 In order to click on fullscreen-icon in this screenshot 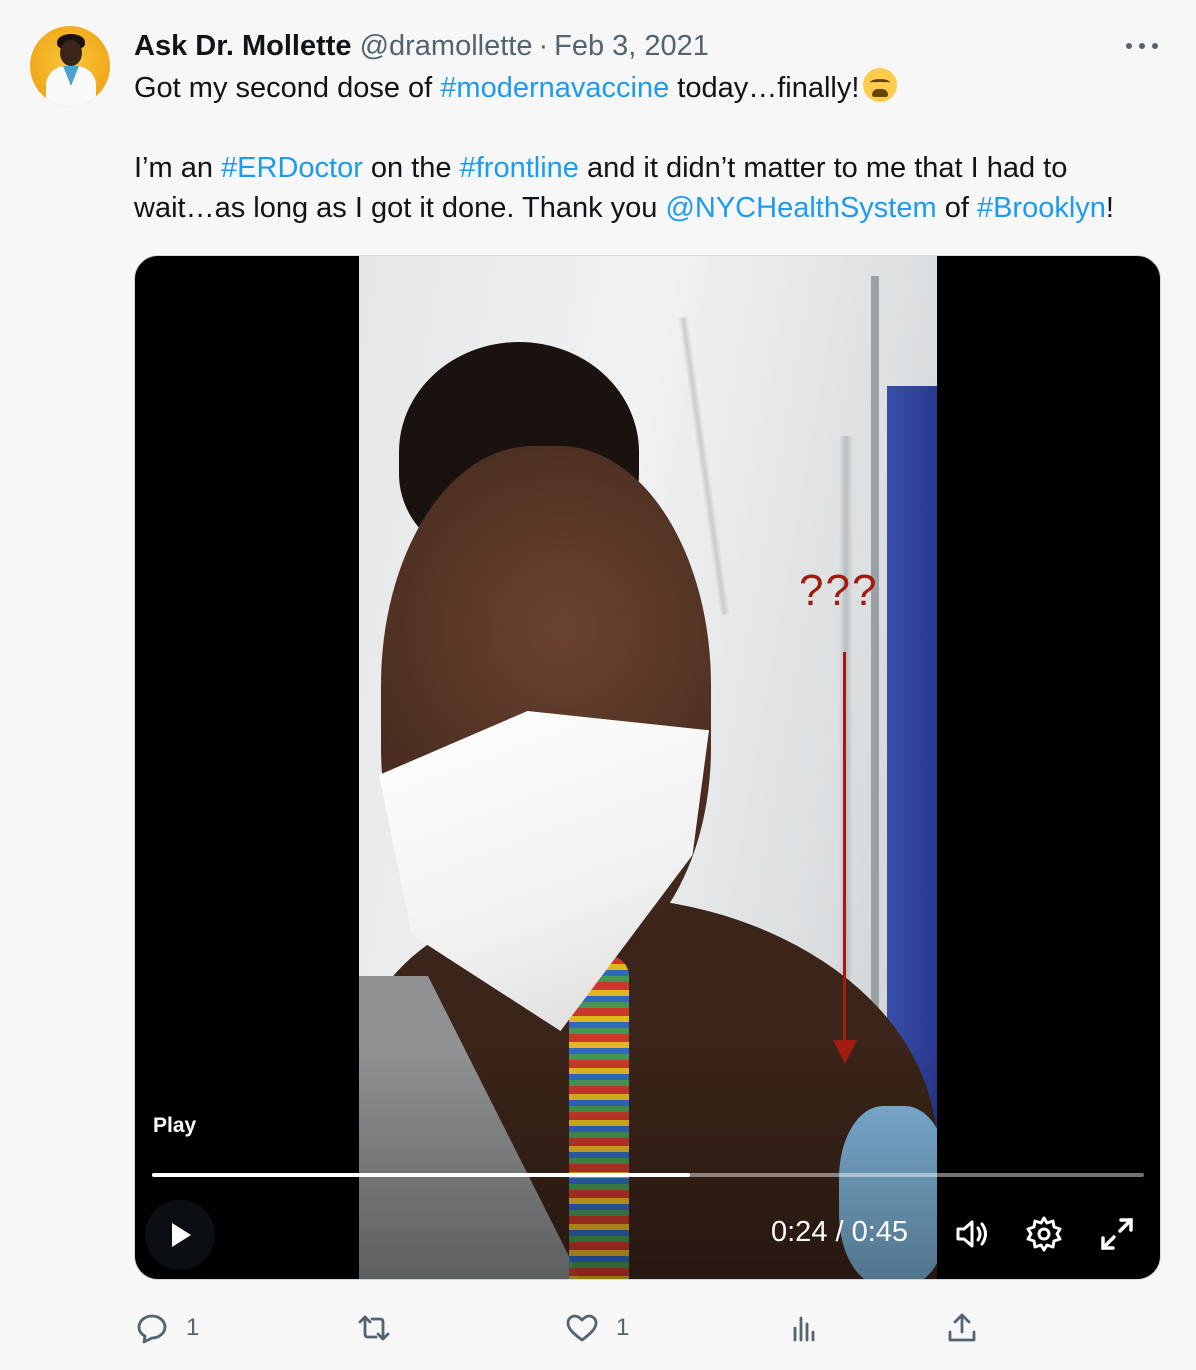, I will do `click(1117, 1234)`.